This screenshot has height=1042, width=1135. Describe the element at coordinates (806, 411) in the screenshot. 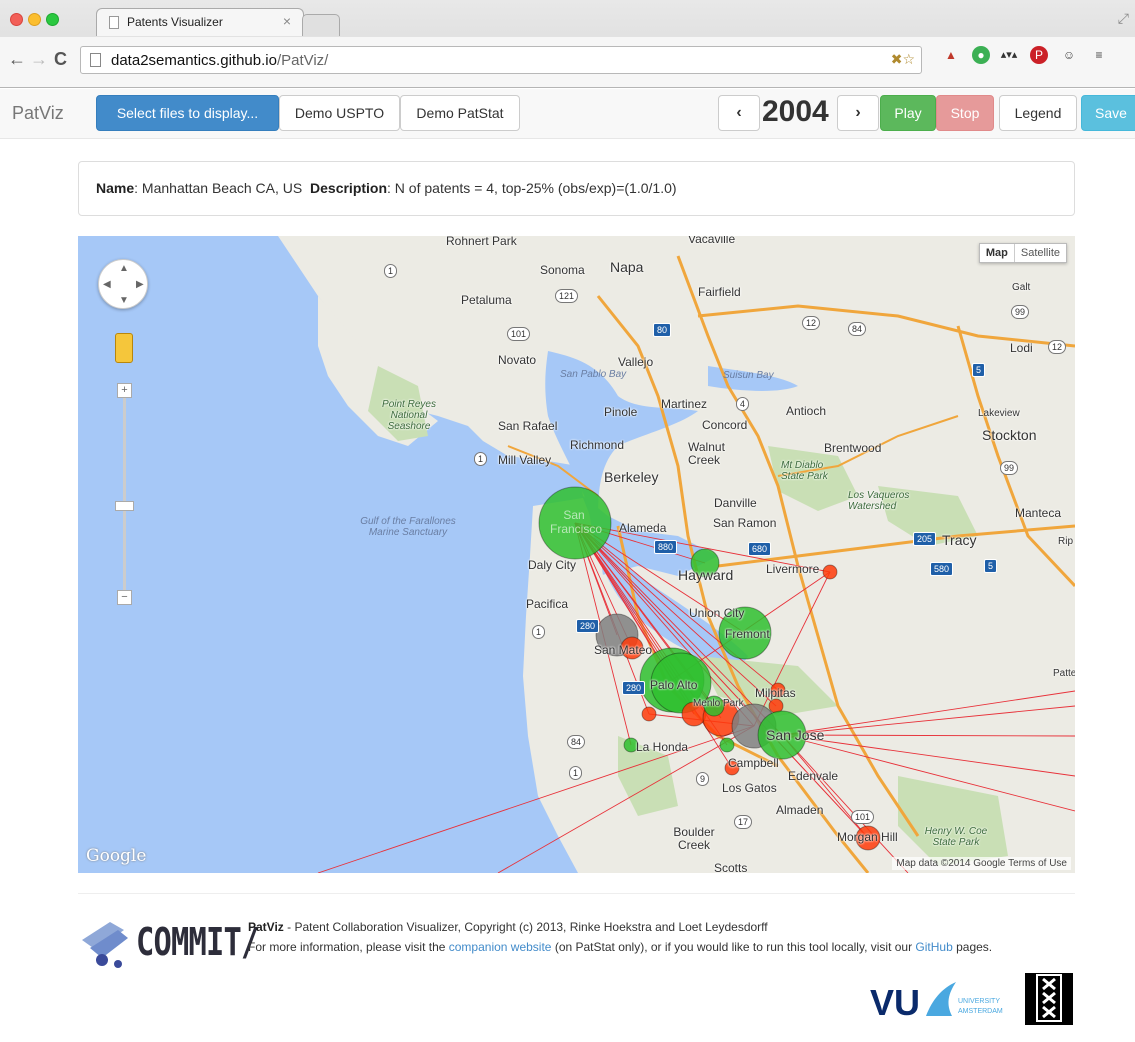

I see `place-label: Antioch` at that location.